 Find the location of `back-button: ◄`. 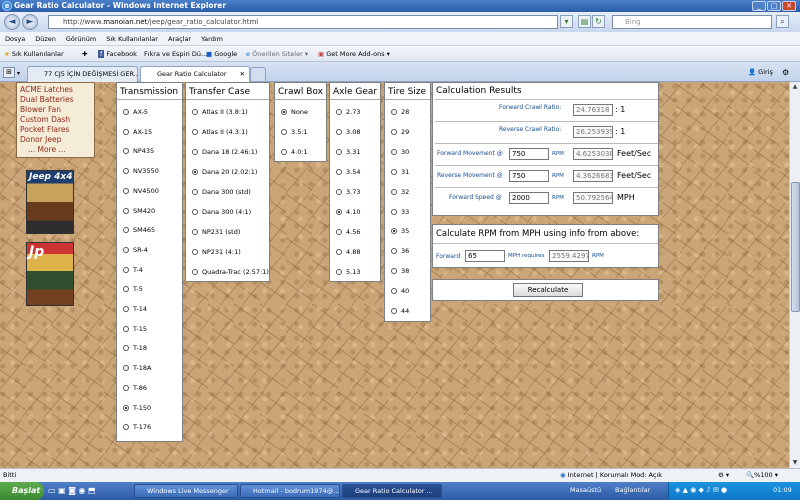

back-button: ◄ is located at coordinates (12, 22).